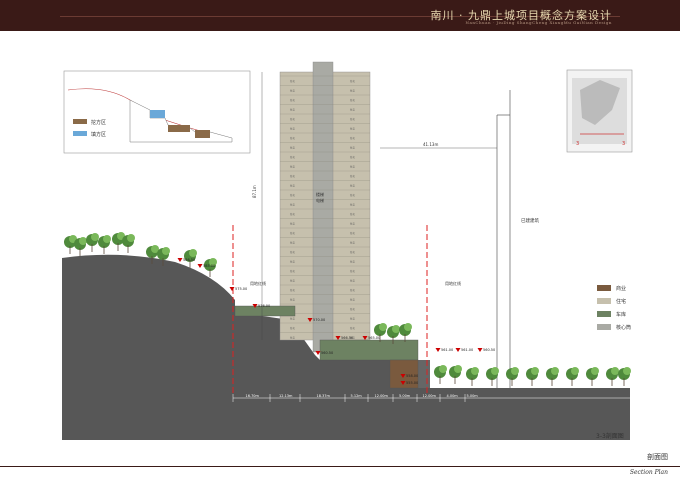  What do you see at coordinates (621, 314) in the screenshot?
I see `legend-label: 车库` at bounding box center [621, 314].